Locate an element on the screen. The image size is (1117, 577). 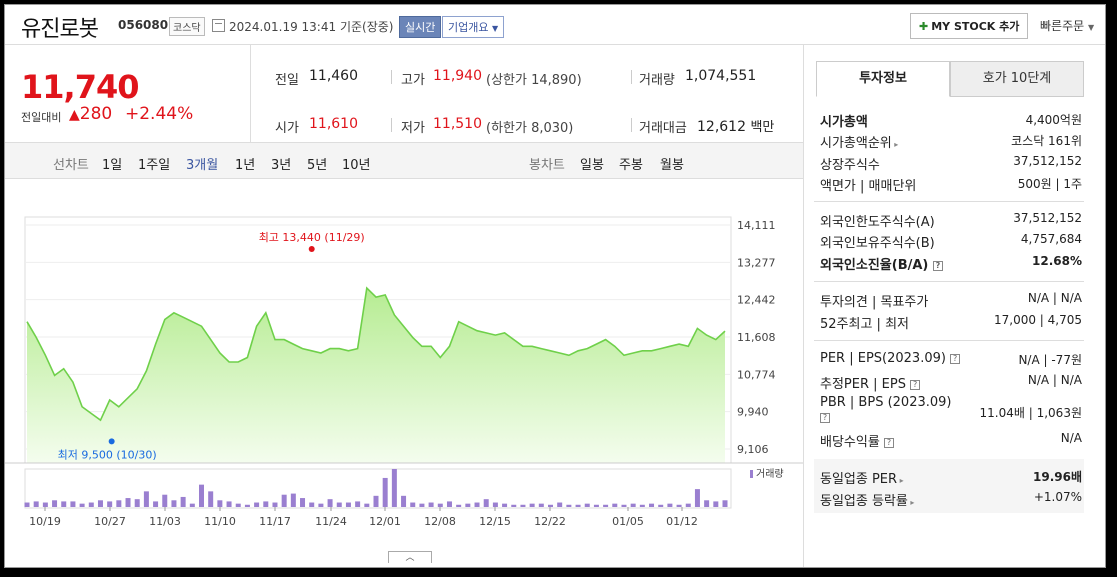
upper-limit: (상한가 14,890) is located at coordinates (534, 80).